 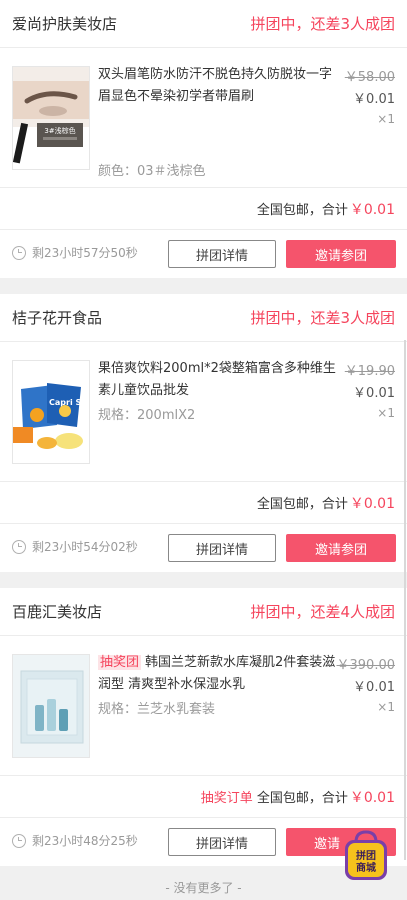 What do you see at coordinates (120, 662) in the screenshot?
I see `lottery-tag: 抽奖团` at bounding box center [120, 662].